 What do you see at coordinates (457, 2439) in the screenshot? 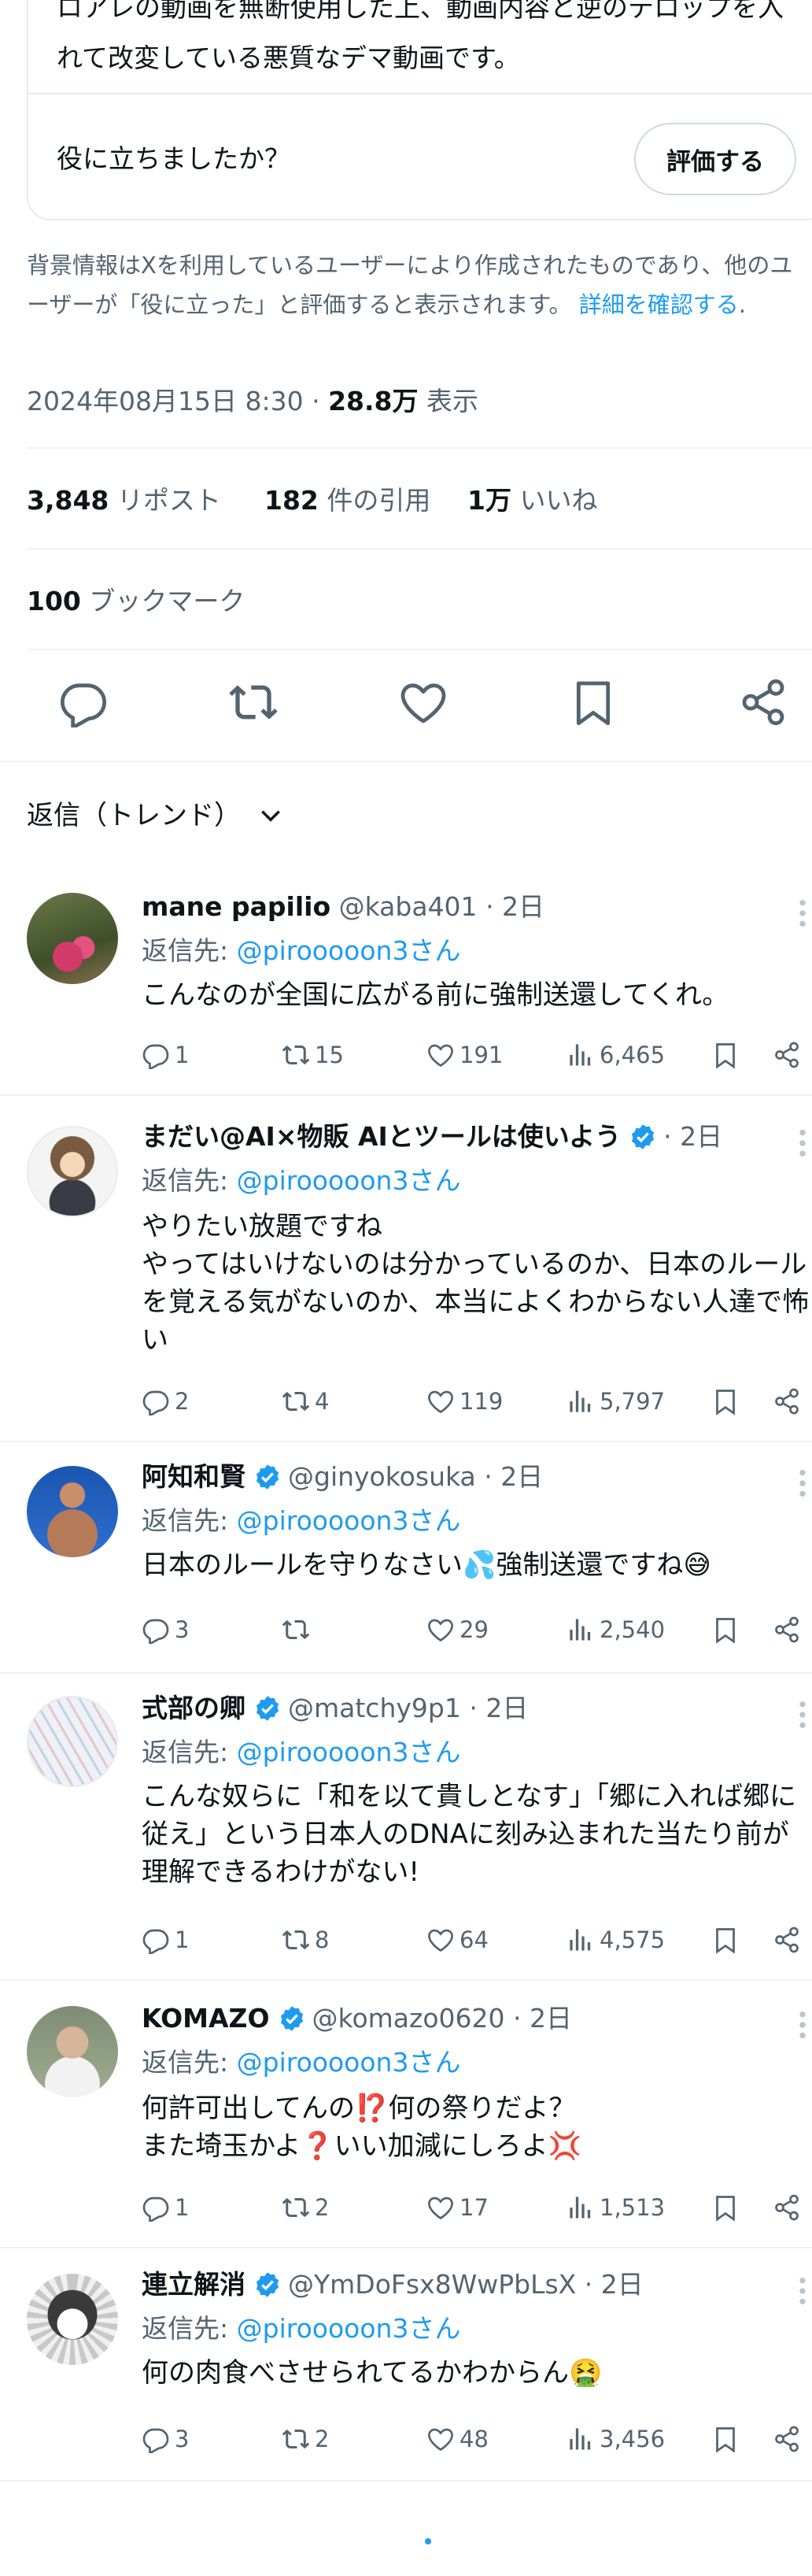
I see `reply-like-button: 48` at bounding box center [457, 2439].